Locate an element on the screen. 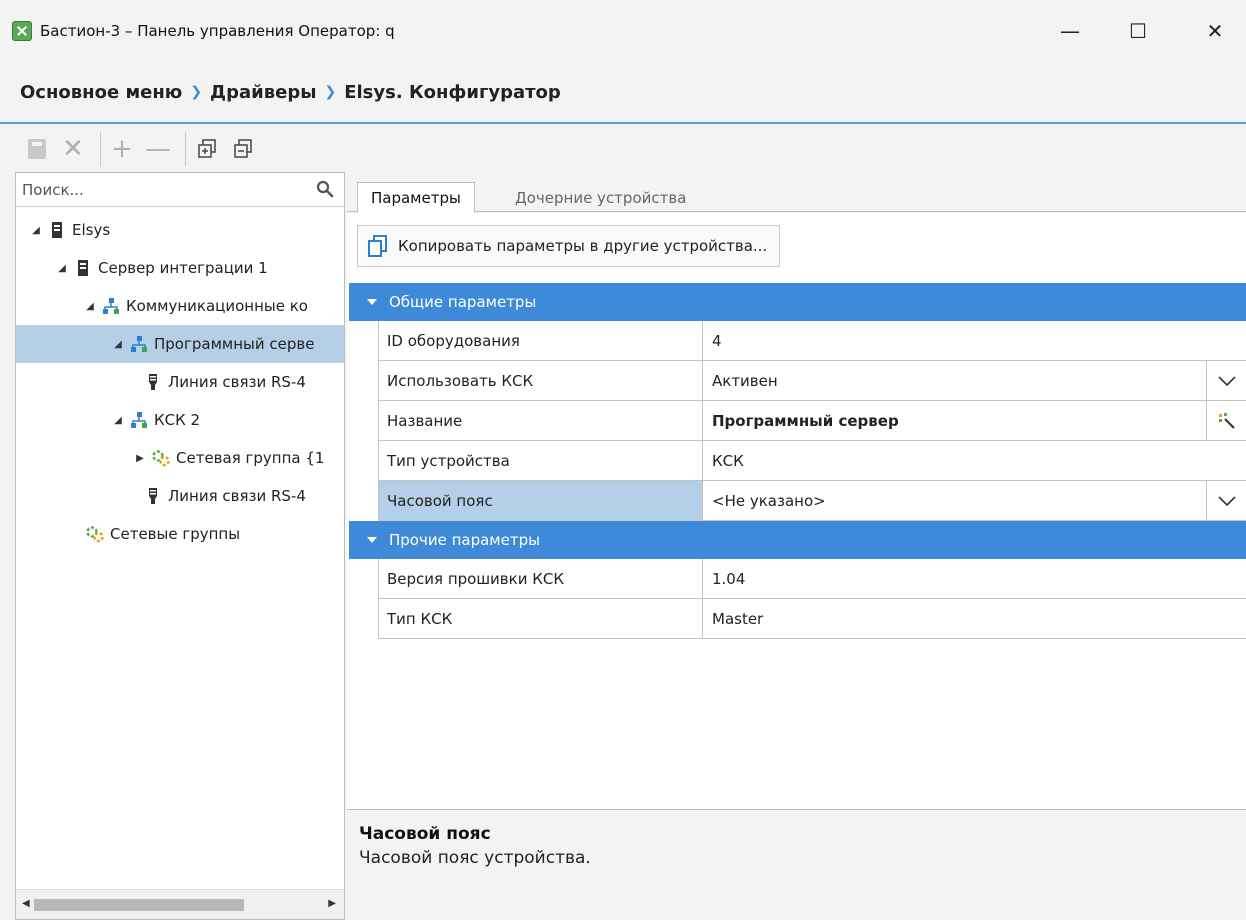 Image resolution: width=1246 pixels, height=920 pixels. property-row-selected: Часовой пояс <Не указано> is located at coordinates (797, 501).